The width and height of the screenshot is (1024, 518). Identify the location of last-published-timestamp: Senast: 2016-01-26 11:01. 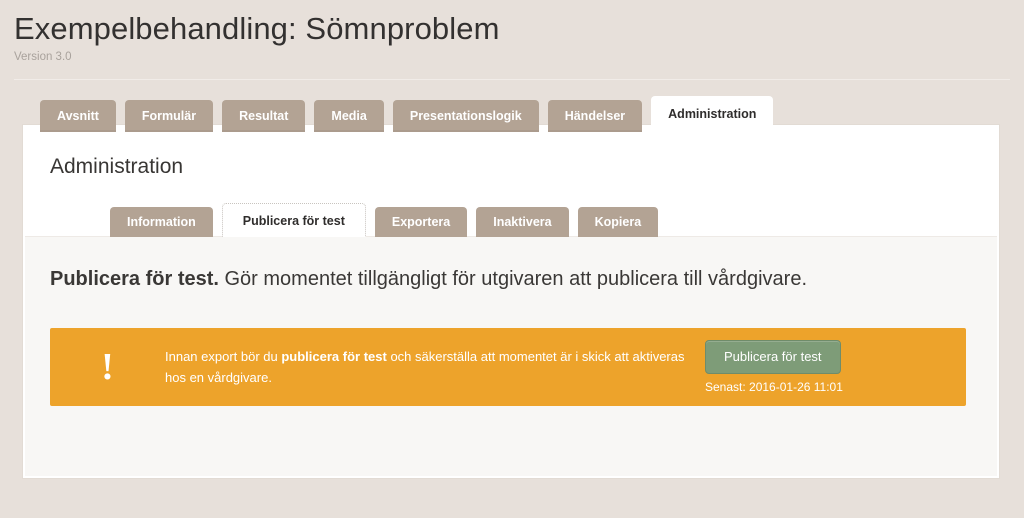
(774, 386).